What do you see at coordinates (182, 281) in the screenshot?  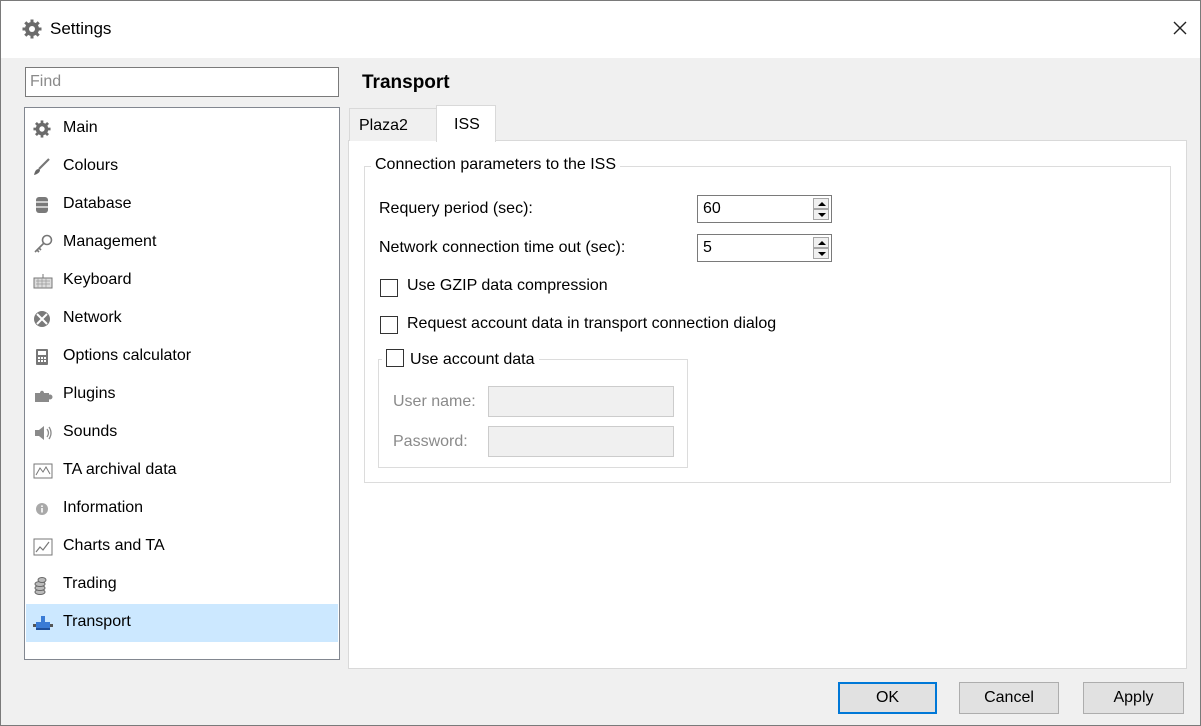 I see `sidebar-item-keyboard: Keyboard` at bounding box center [182, 281].